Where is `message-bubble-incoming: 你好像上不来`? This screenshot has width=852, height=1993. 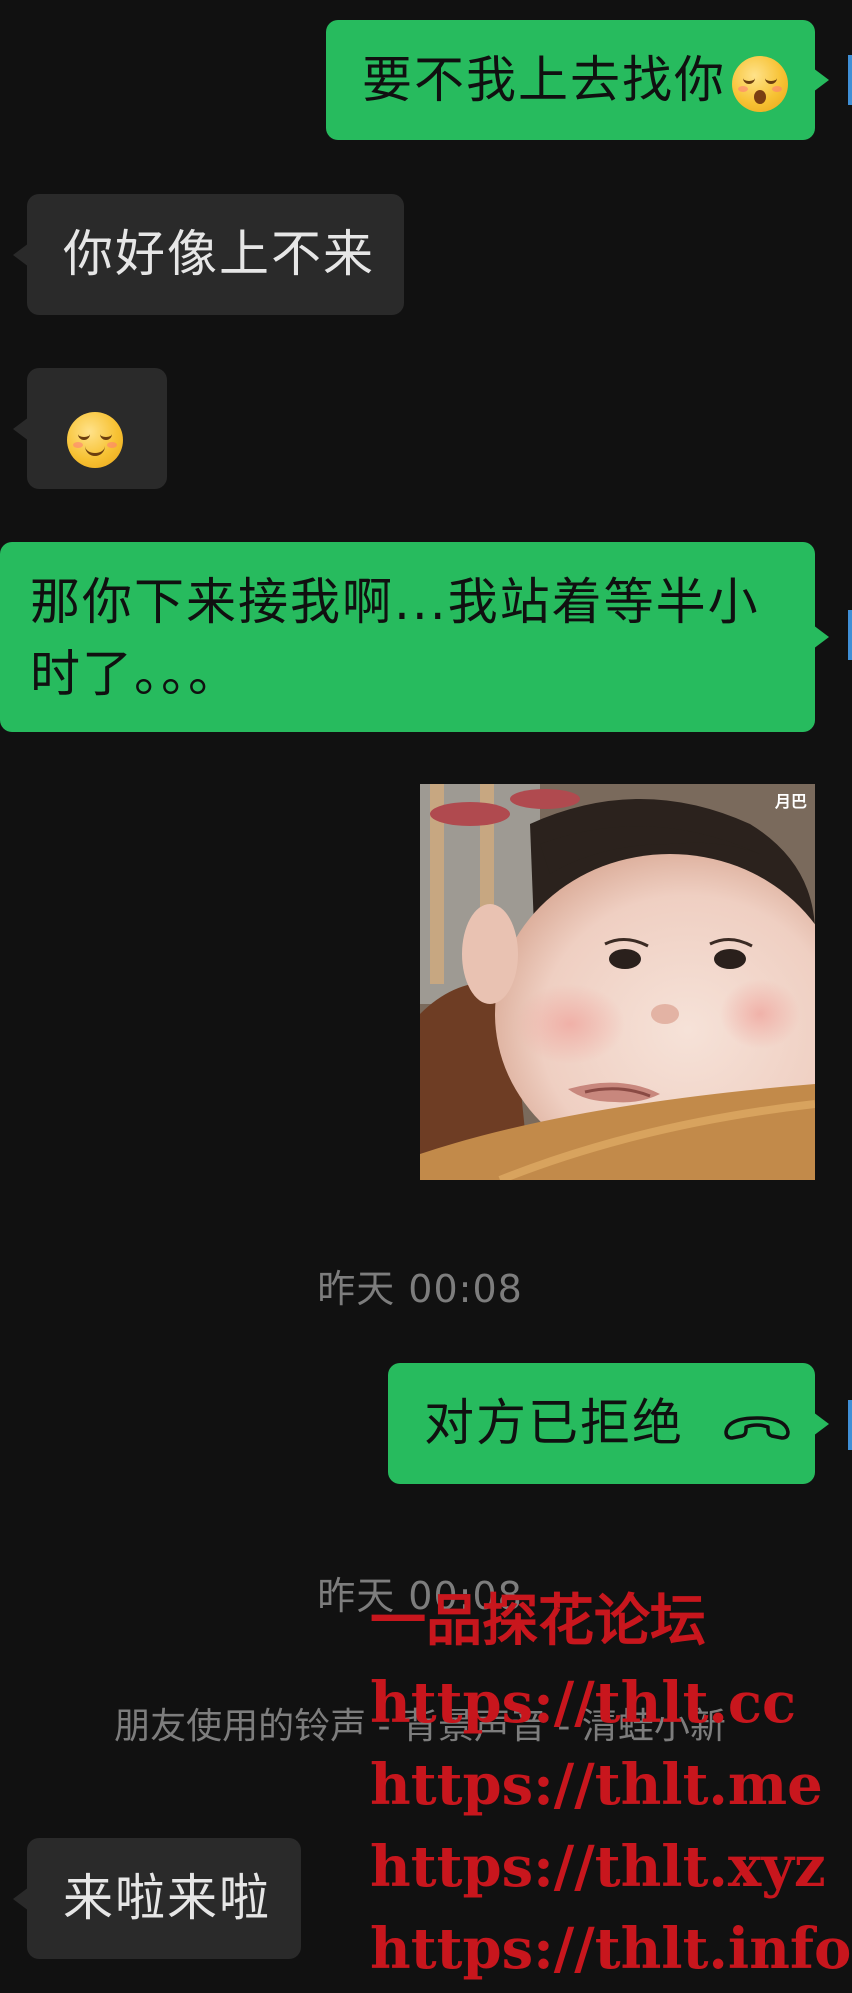 message-bubble-incoming: 你好像上不来 is located at coordinates (208, 254).